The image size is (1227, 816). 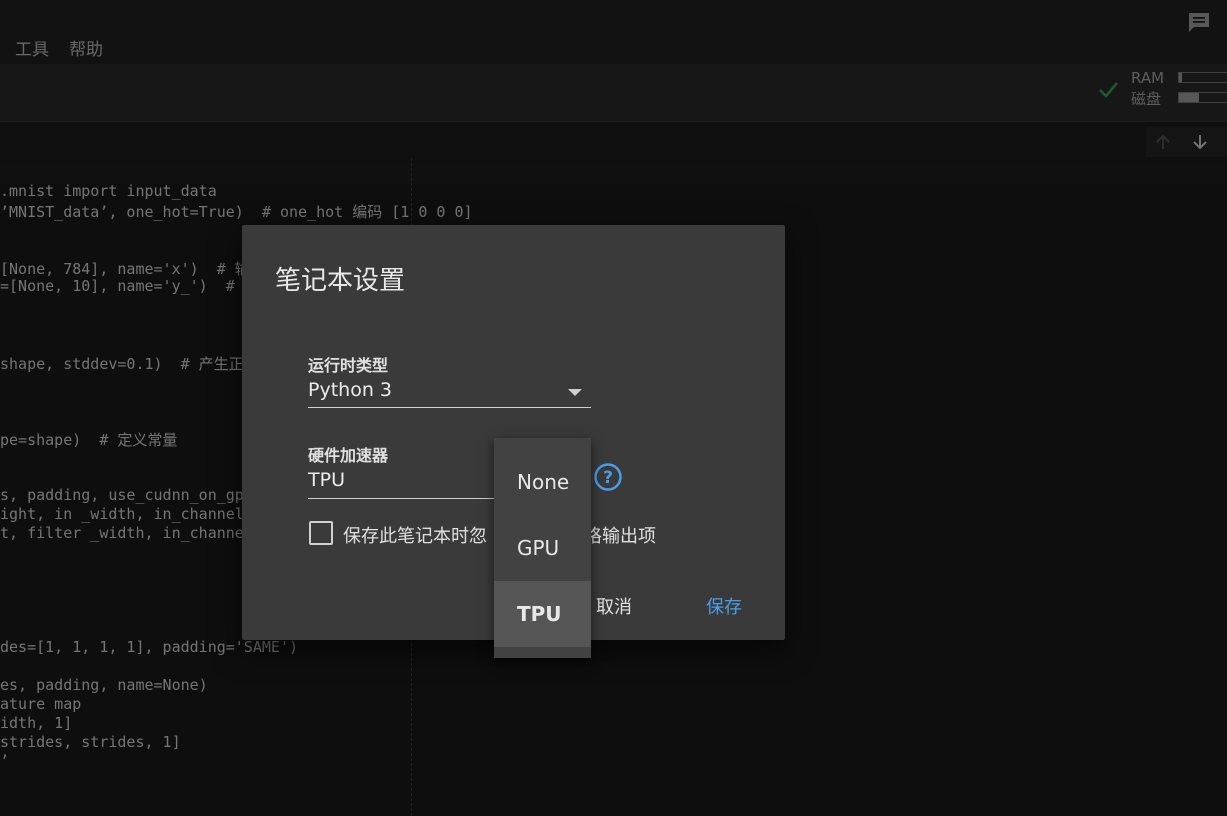 I want to click on accelerator-option-none: None, so click(x=542, y=482).